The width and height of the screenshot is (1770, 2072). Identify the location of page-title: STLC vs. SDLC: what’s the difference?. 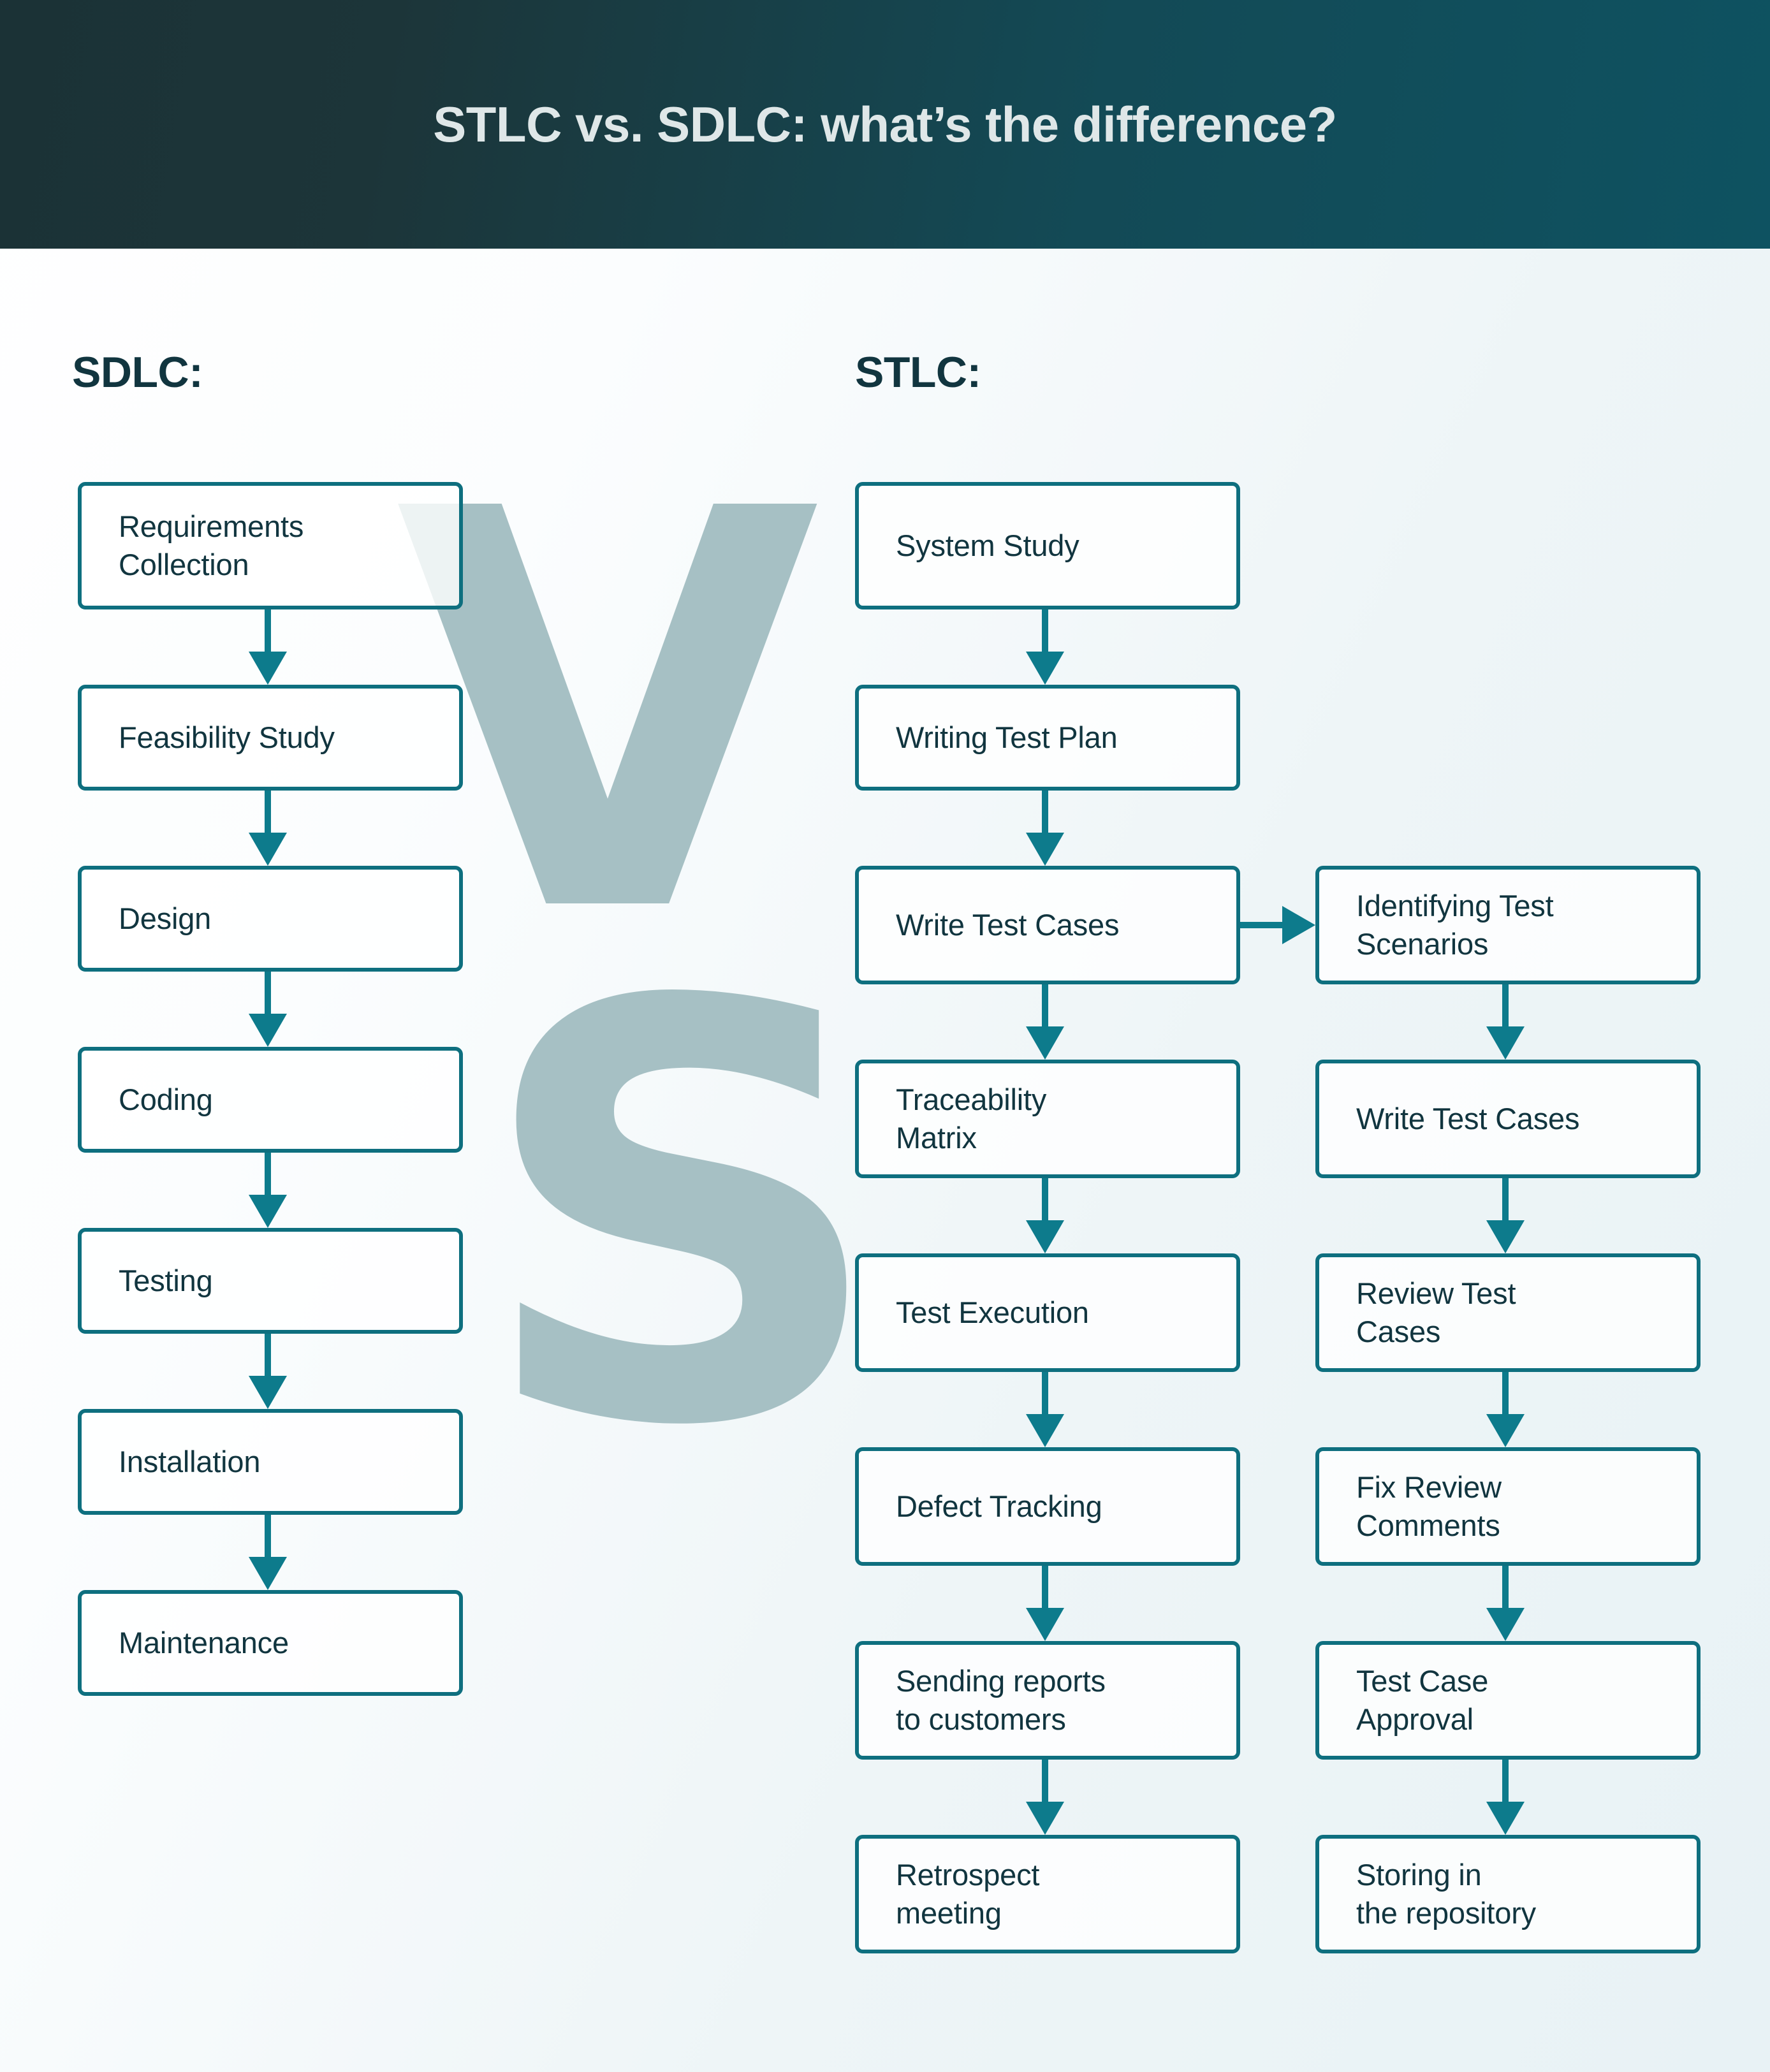
(885, 124).